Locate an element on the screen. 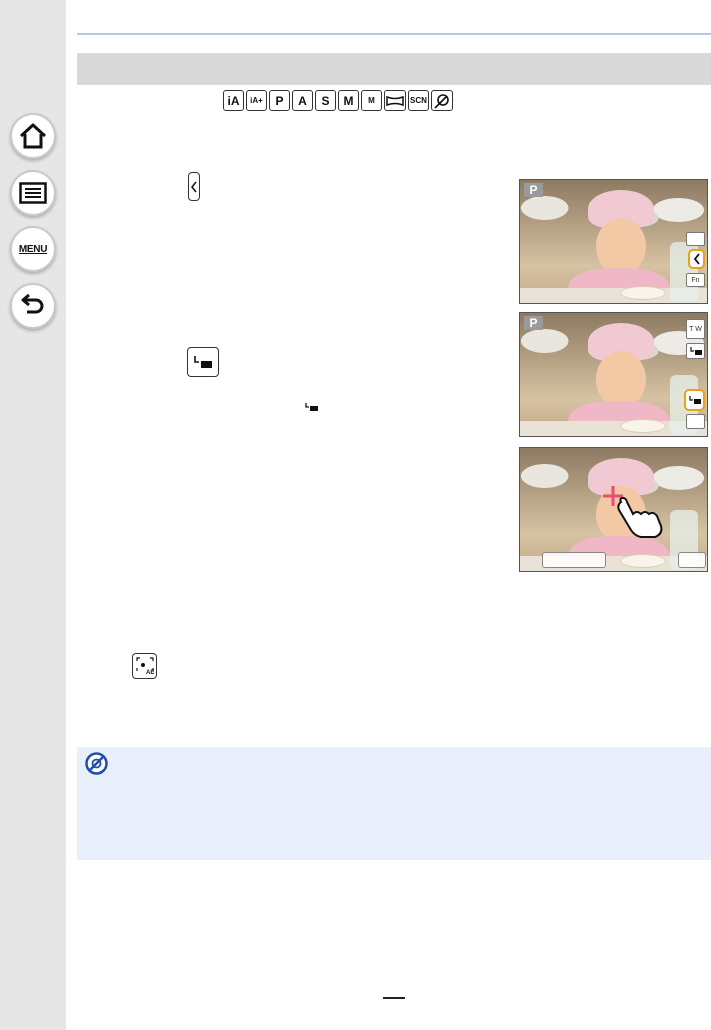 The width and height of the screenshot is (711, 1030). touch-shutter-tab-highlighted is located at coordinates (694, 400).